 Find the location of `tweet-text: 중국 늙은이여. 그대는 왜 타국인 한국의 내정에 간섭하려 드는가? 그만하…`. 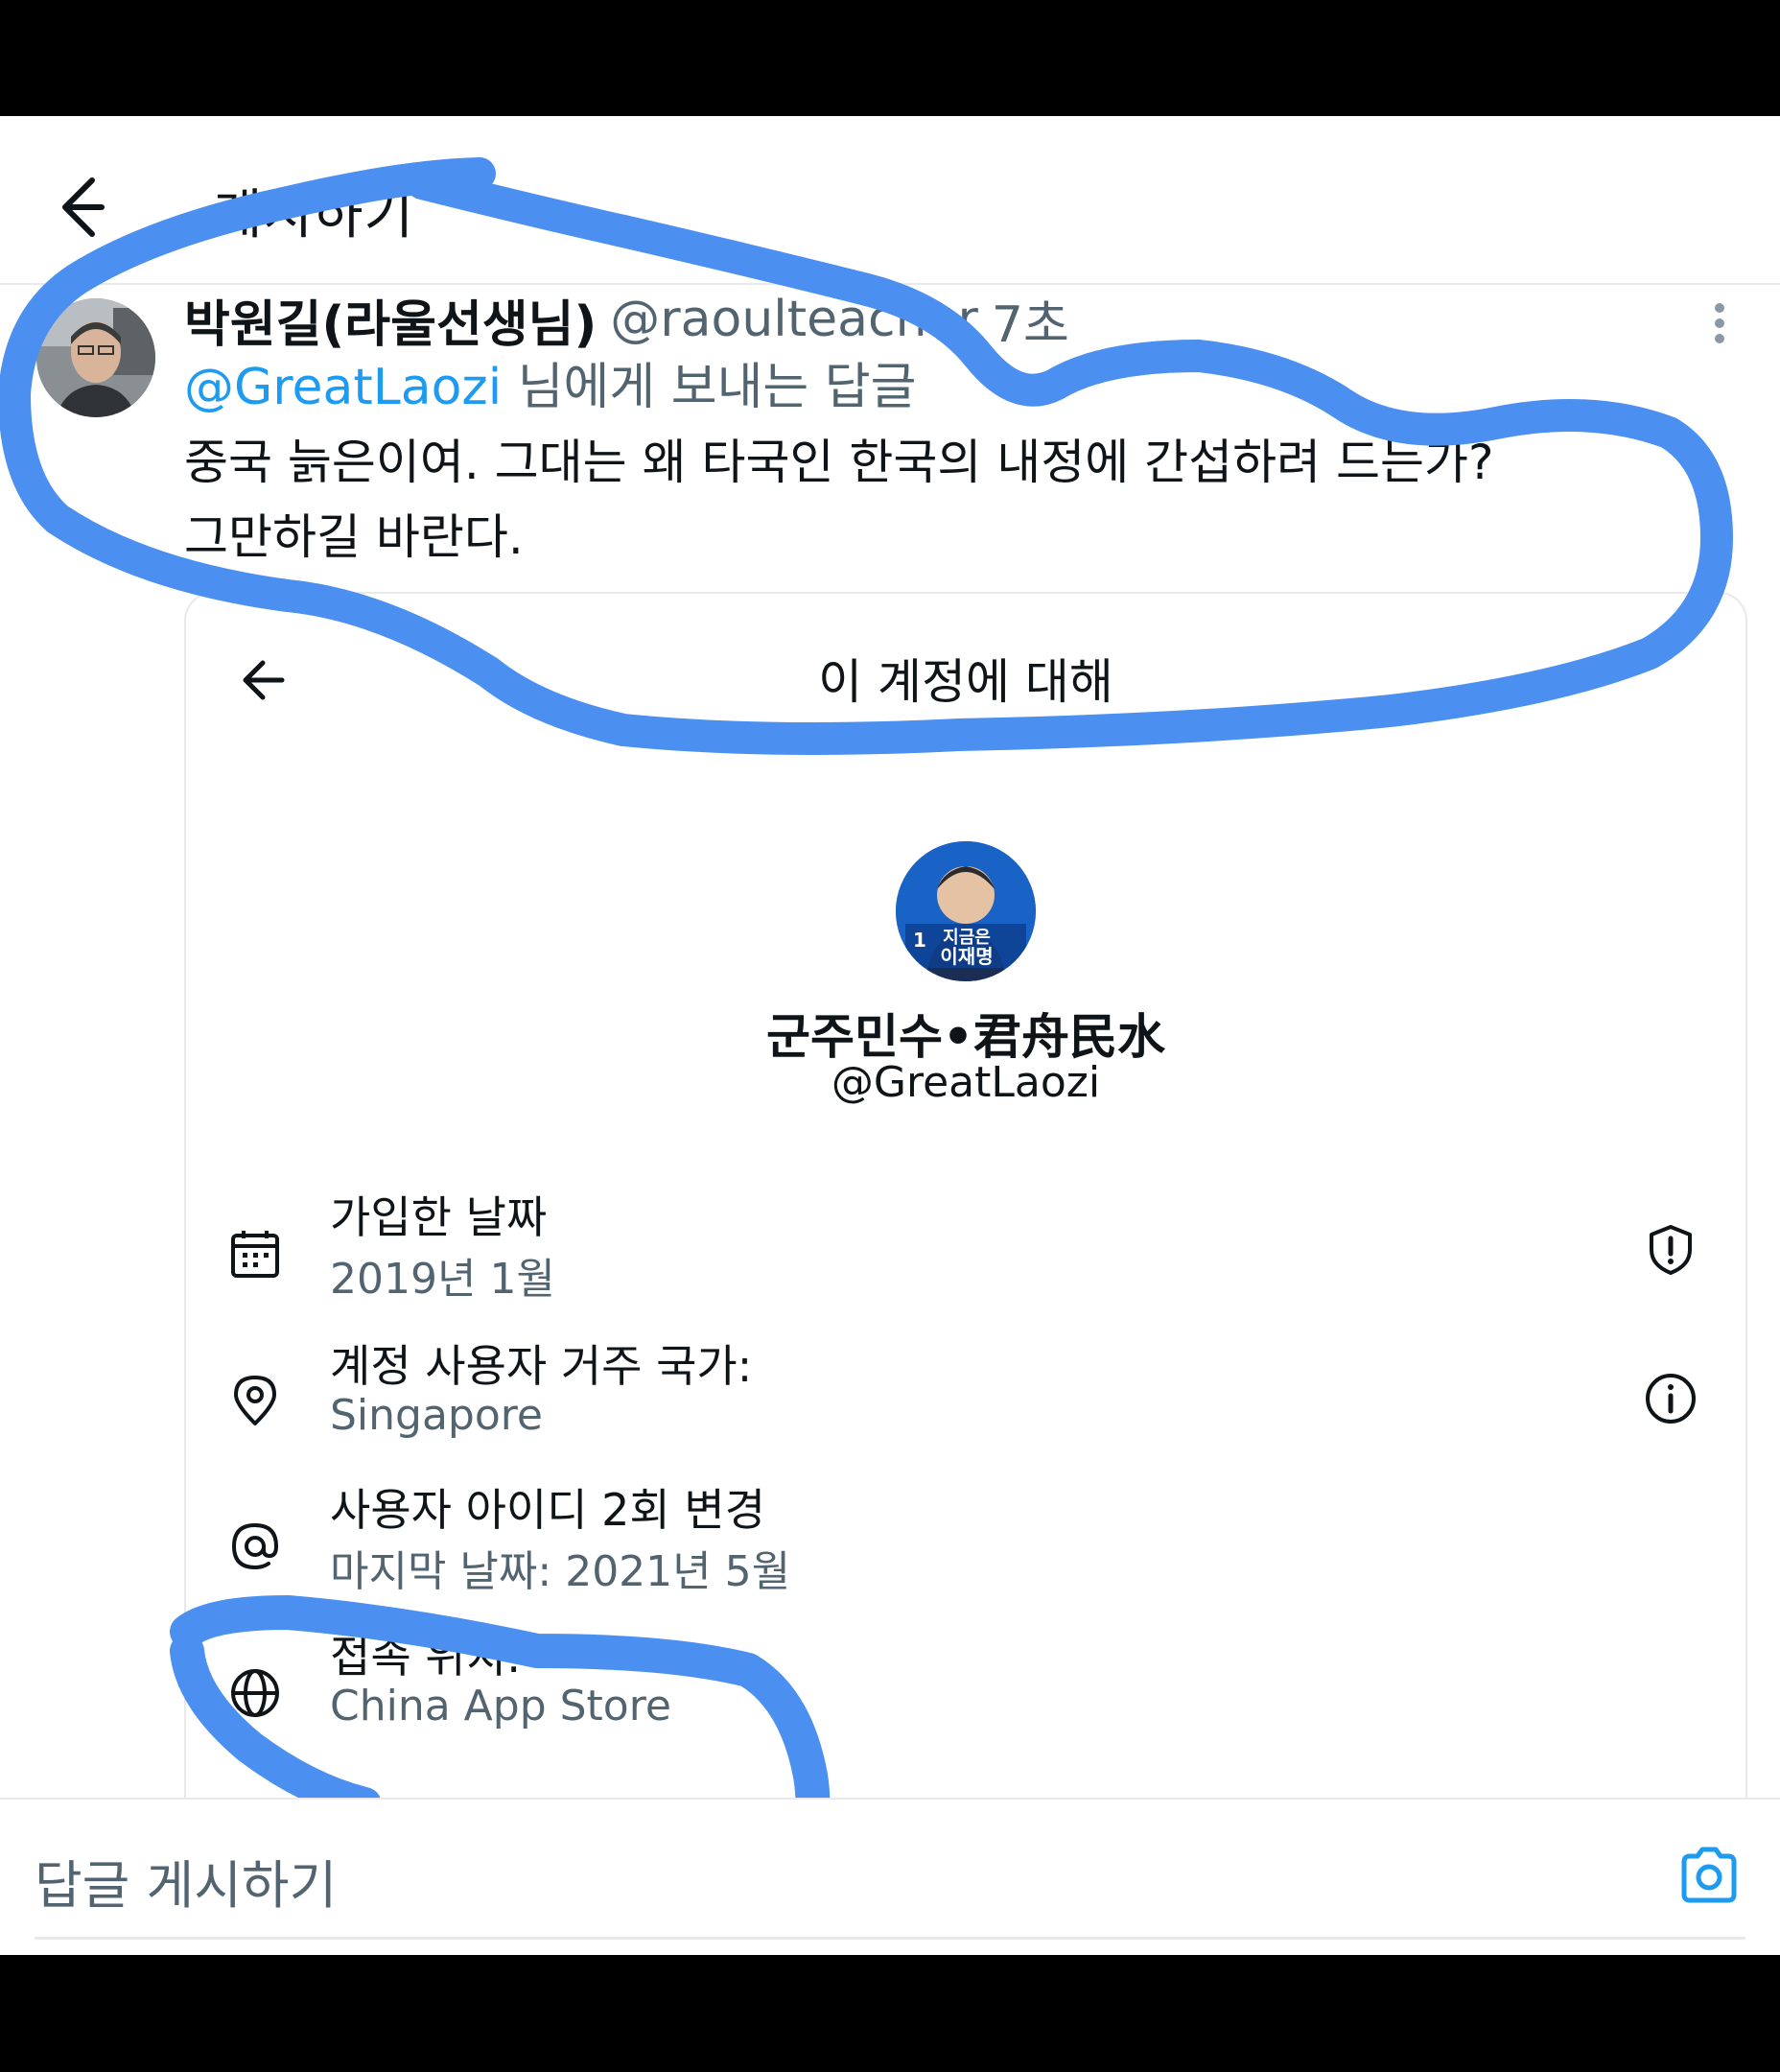

tweet-text: 중국 늙은이여. 그대는 왜 타국인 한국의 내정에 간섭하려 드는가? 그만하… is located at coordinates (932, 500).